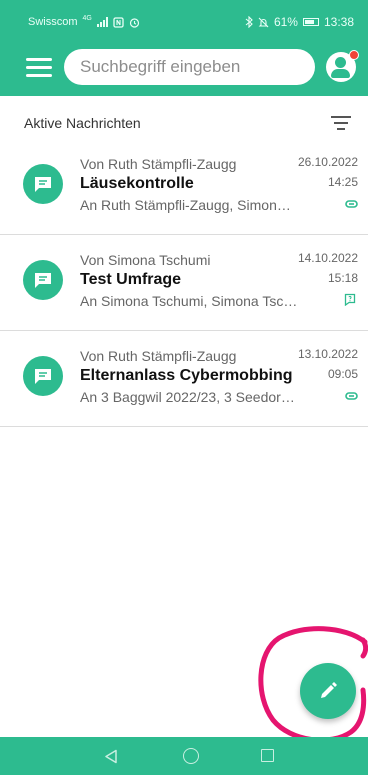 The width and height of the screenshot is (368, 775). I want to click on poll-icon, so click(350, 299).